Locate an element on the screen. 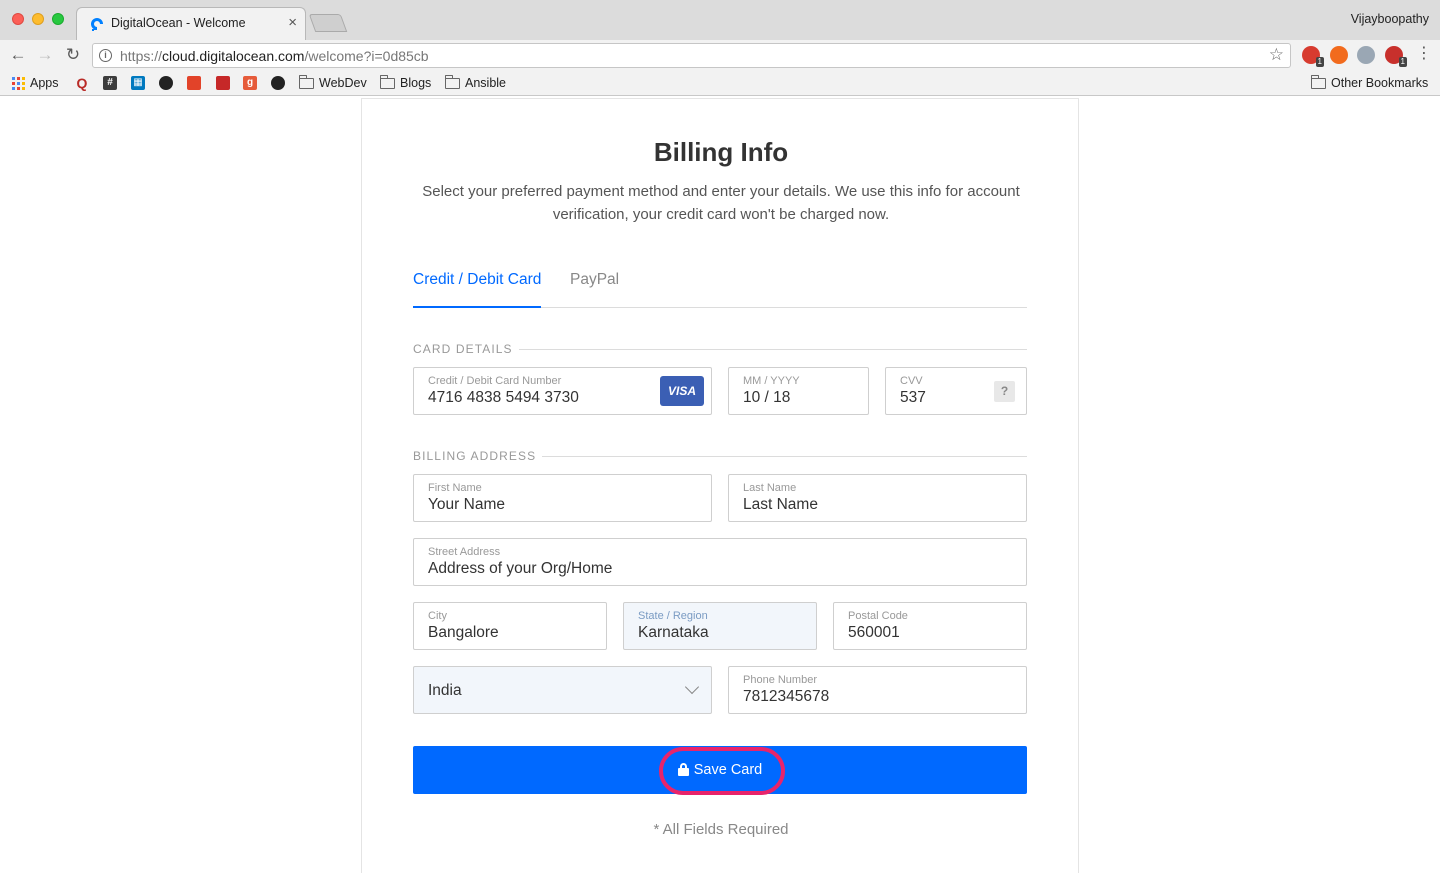  slack-icon: # is located at coordinates (110, 83).